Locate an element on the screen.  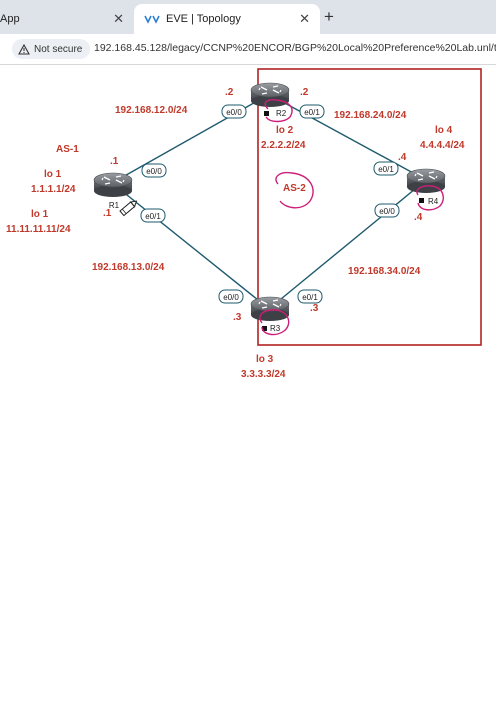
r3-lo-ip: 3.3.3.3/24 is located at coordinates (263, 374).